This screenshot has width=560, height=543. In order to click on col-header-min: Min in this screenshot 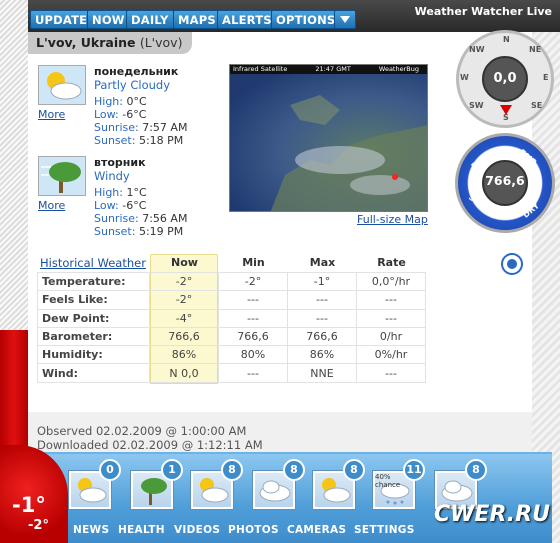, I will do `click(253, 262)`.